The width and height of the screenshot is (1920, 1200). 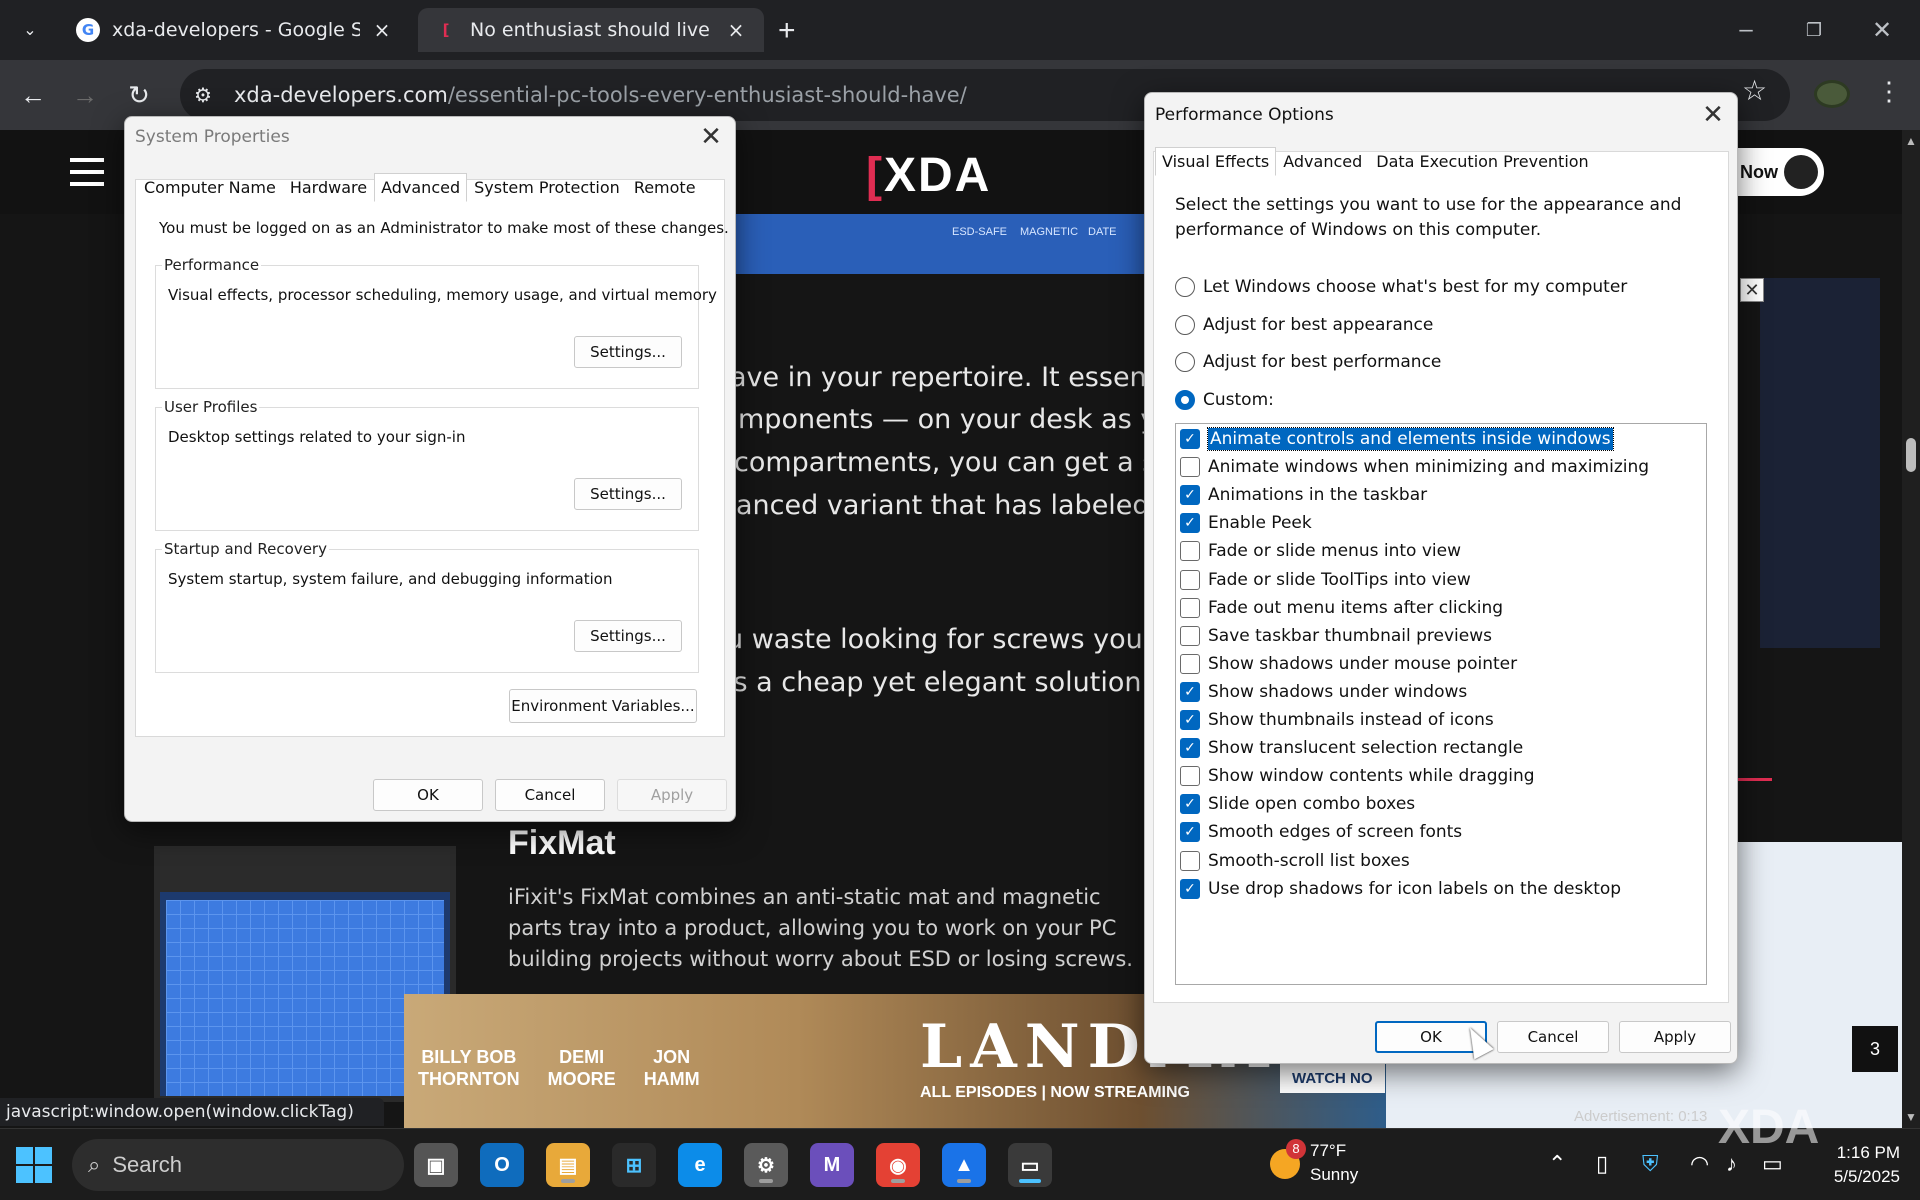 I want to click on reload-icon: ↻, so click(x=139, y=95).